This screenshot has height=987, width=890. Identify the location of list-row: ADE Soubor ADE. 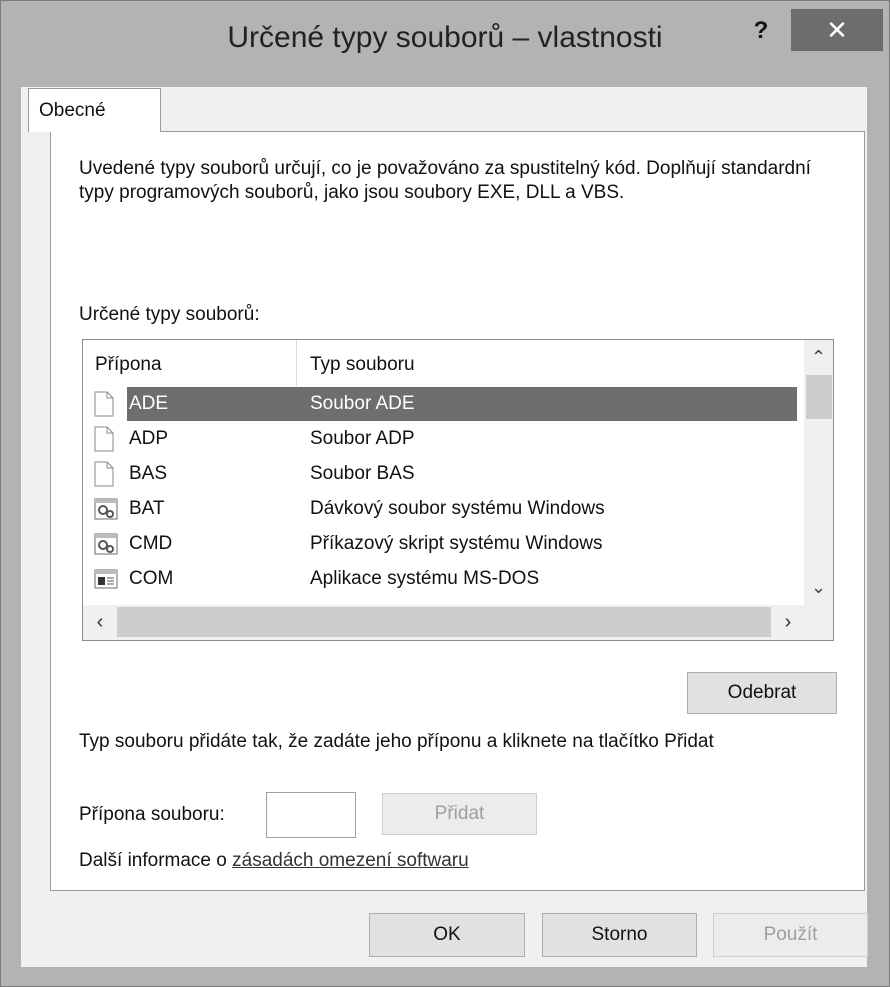
(443, 403).